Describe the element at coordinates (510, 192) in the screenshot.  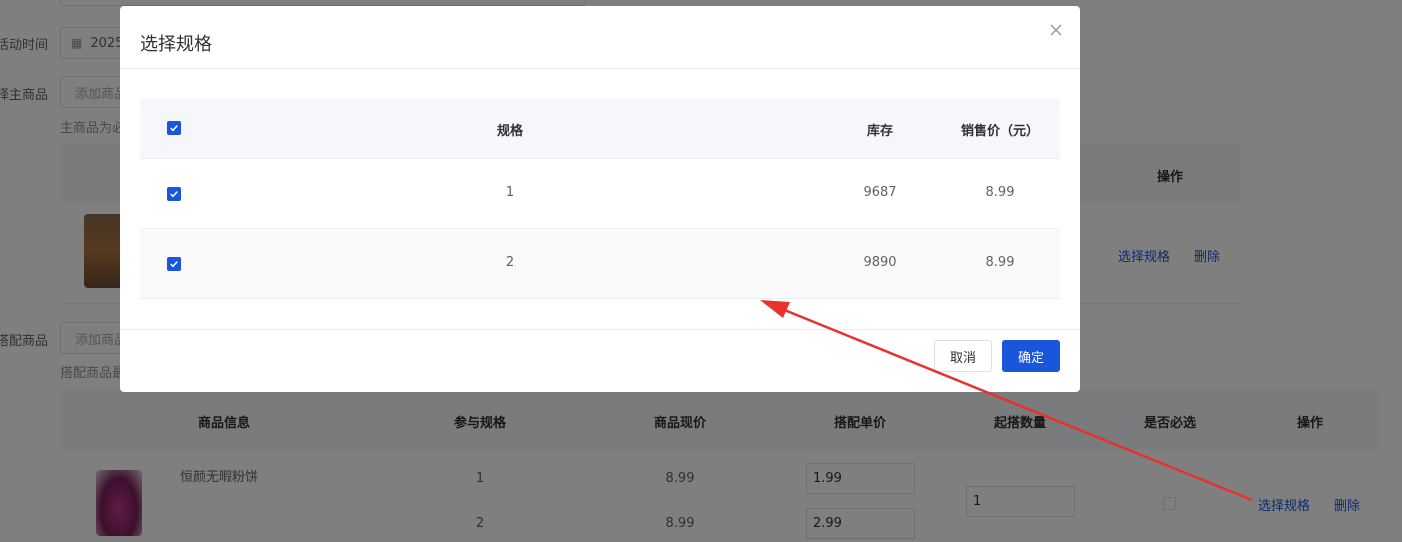
I see `row-spec: 1` at that location.